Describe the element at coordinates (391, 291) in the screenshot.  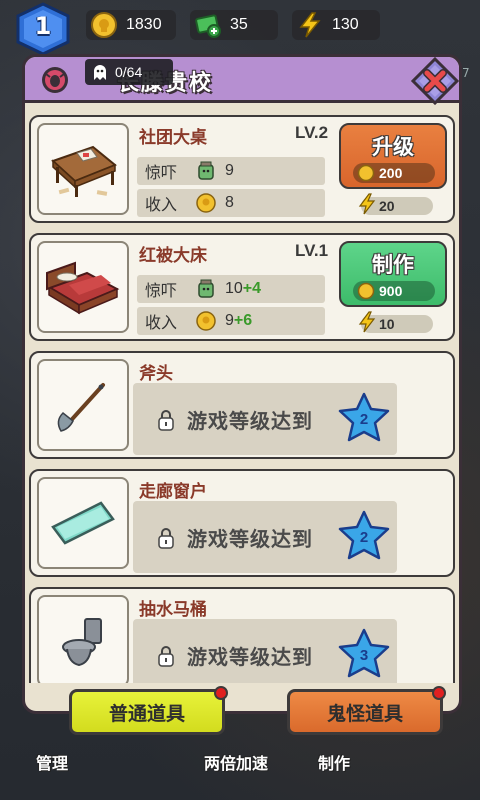
I see `make-cost: 900` at that location.